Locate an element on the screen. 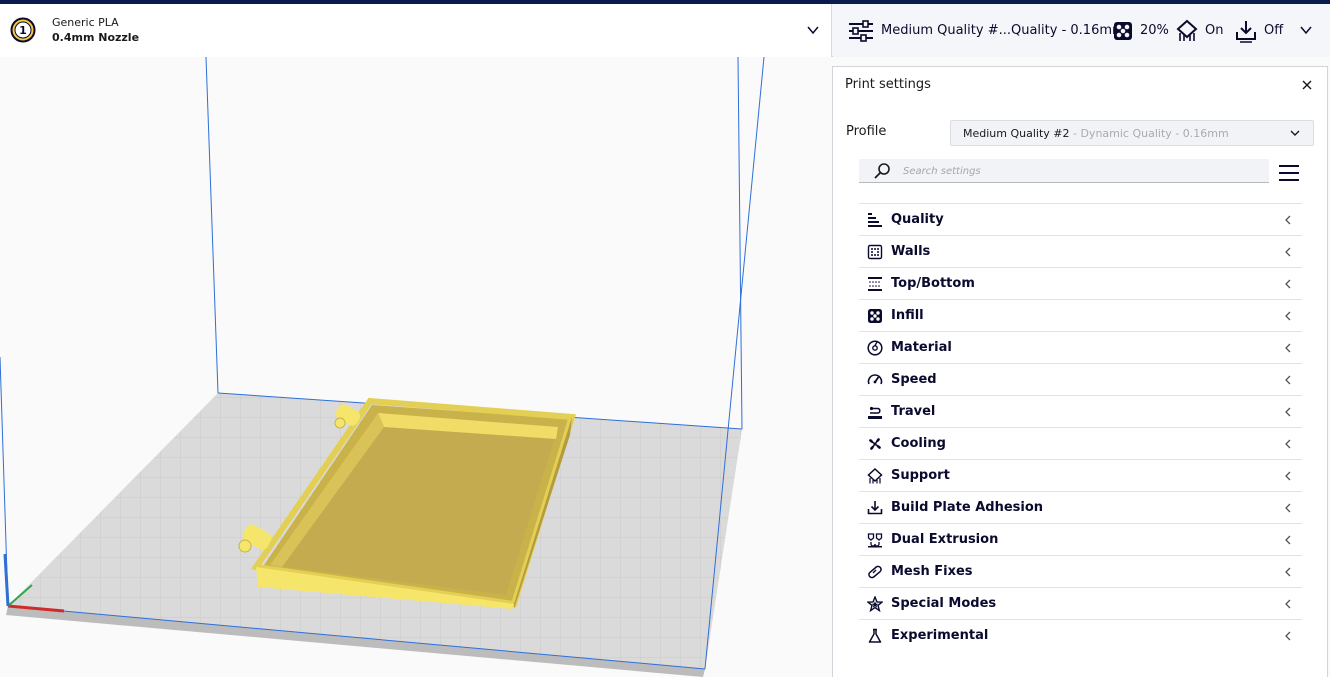 This screenshot has height=677, width=1330. settings-category-travel: Travel is located at coordinates (1080, 411).